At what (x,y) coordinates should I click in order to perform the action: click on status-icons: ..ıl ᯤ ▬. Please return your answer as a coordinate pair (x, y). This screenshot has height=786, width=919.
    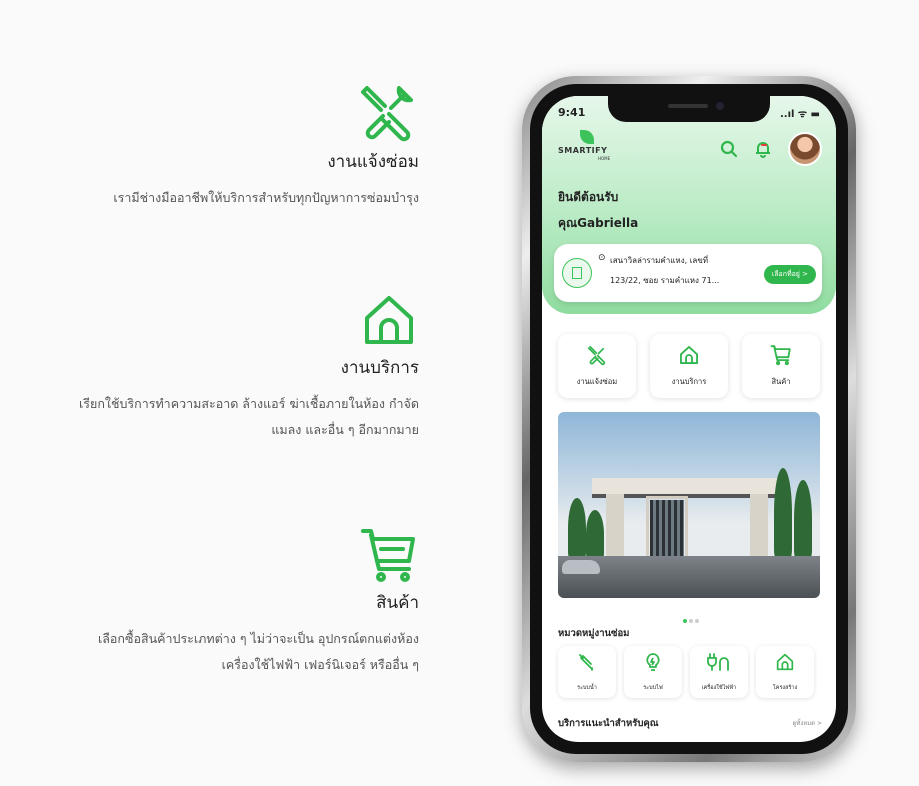
    Looking at the image, I should click on (800, 114).